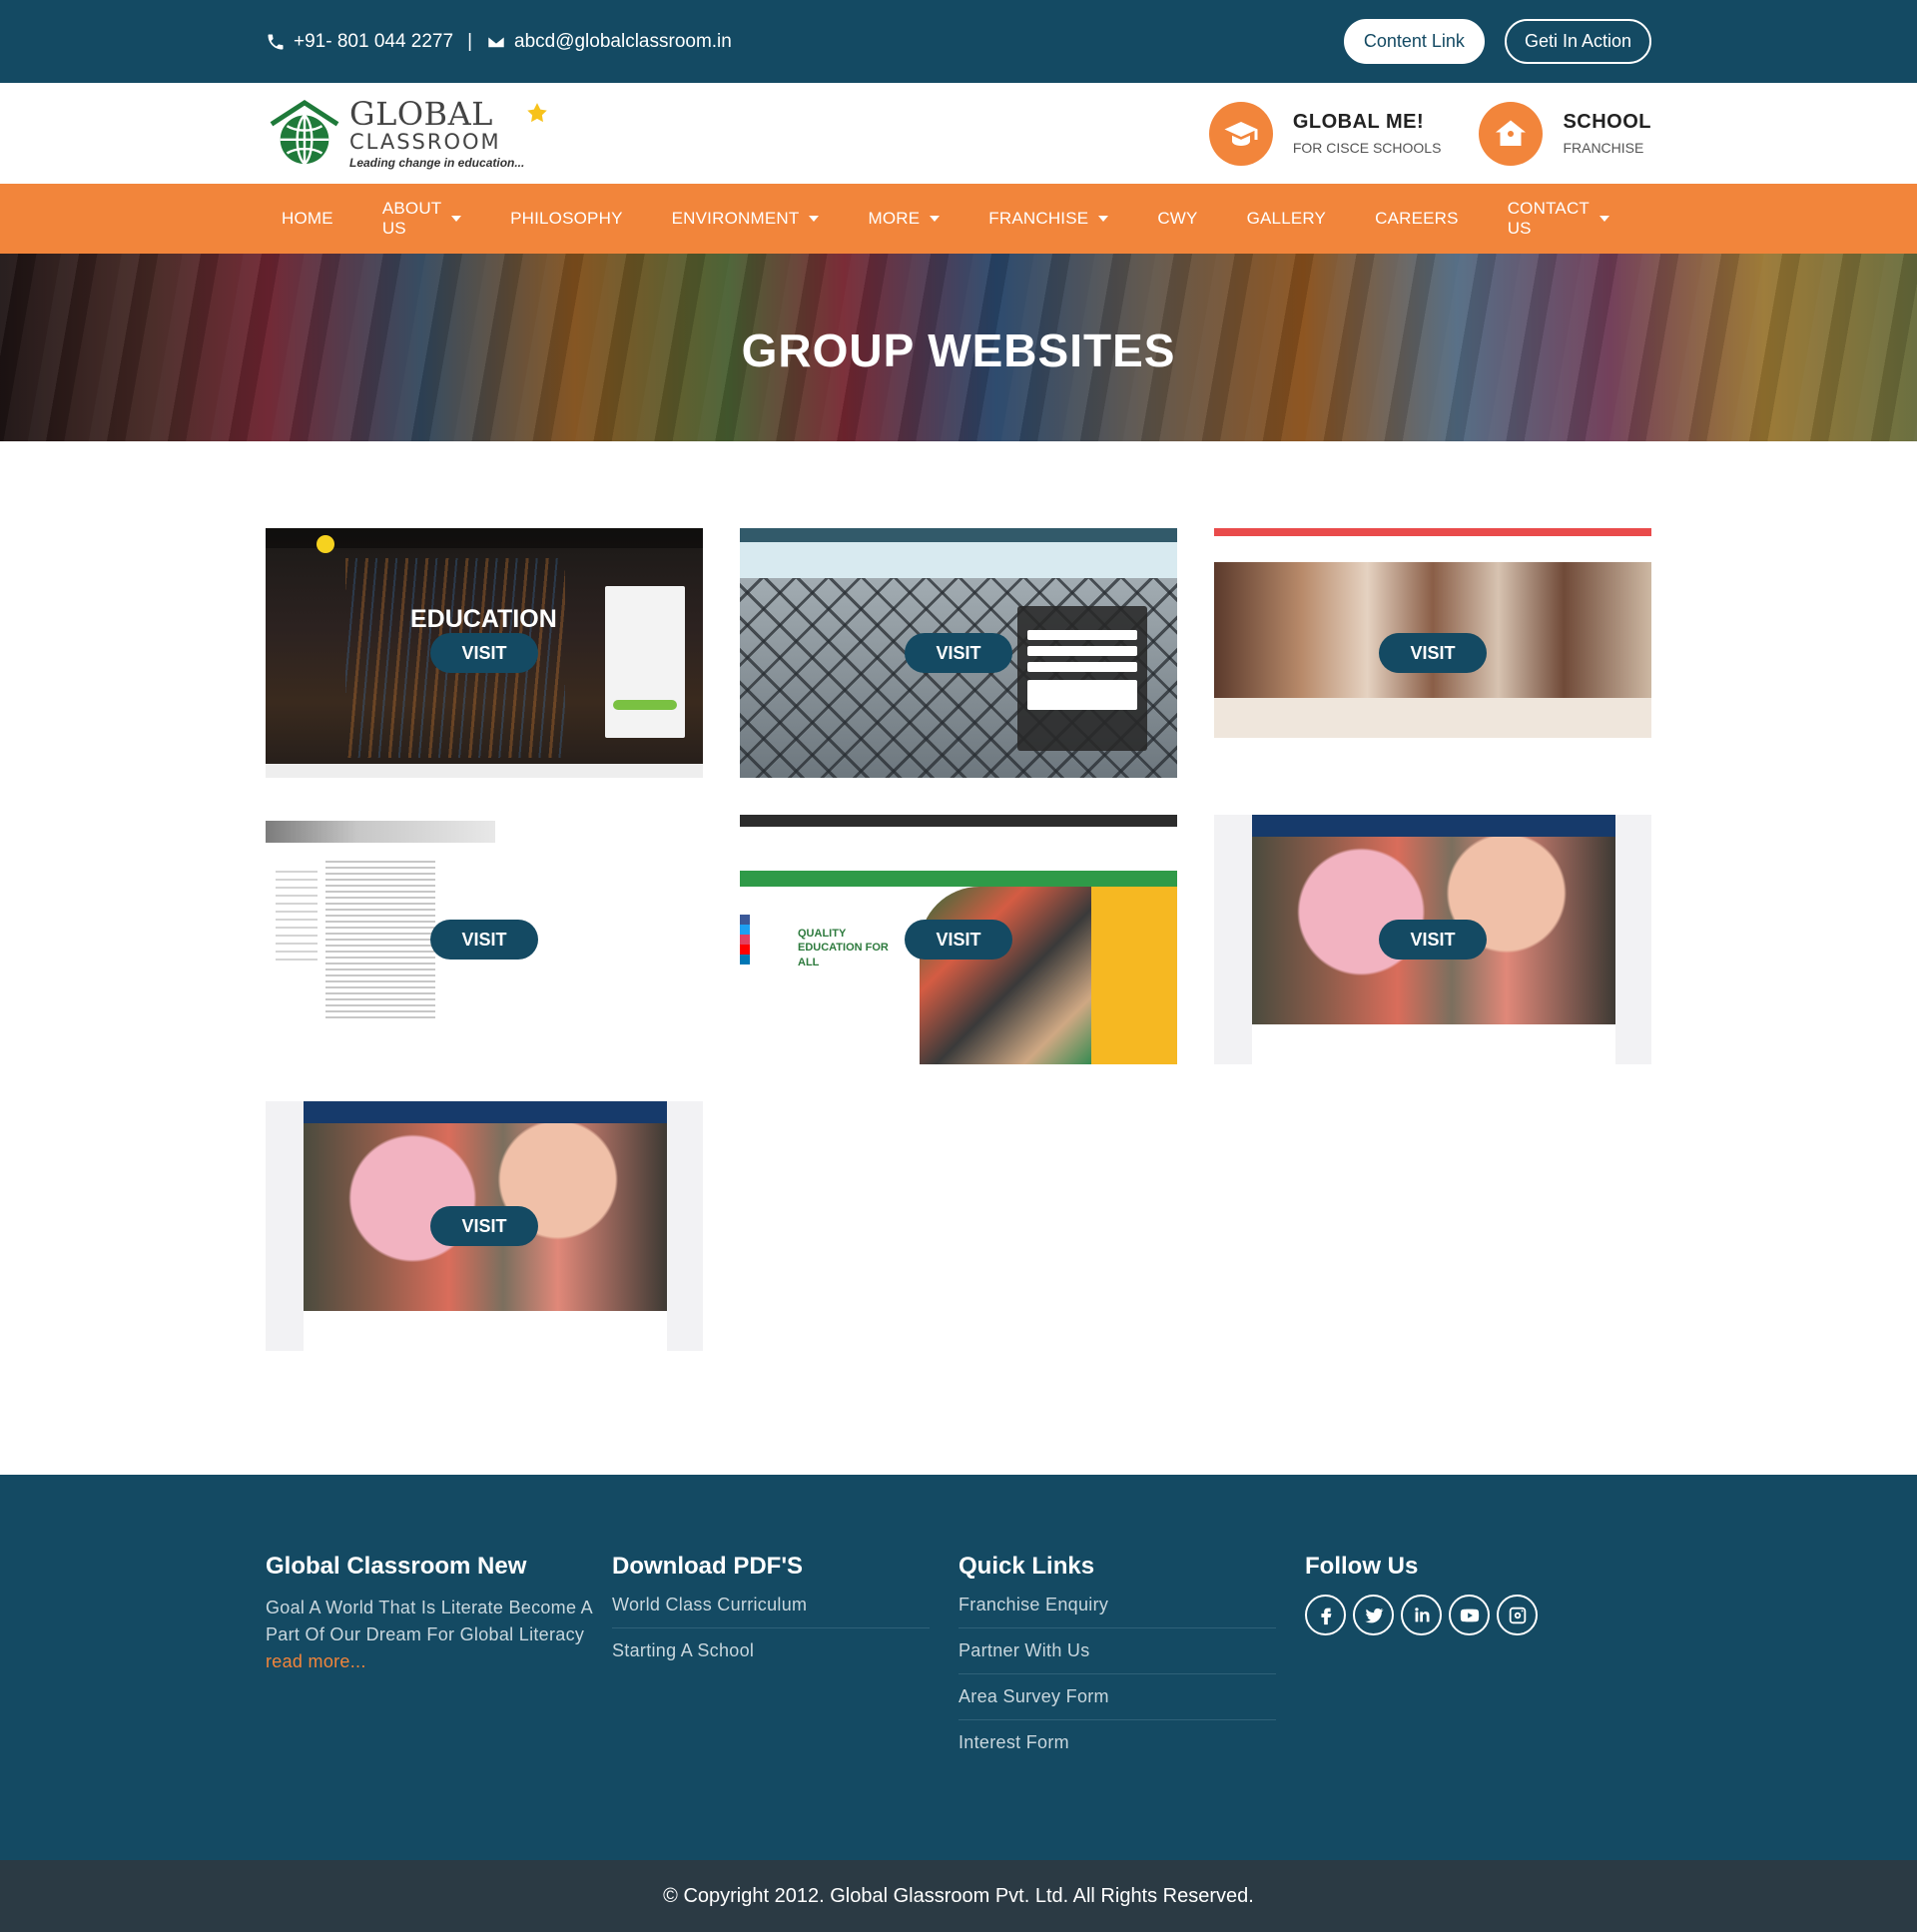 The image size is (1917, 1932). I want to click on nav-item-home: HOME, so click(307, 219).